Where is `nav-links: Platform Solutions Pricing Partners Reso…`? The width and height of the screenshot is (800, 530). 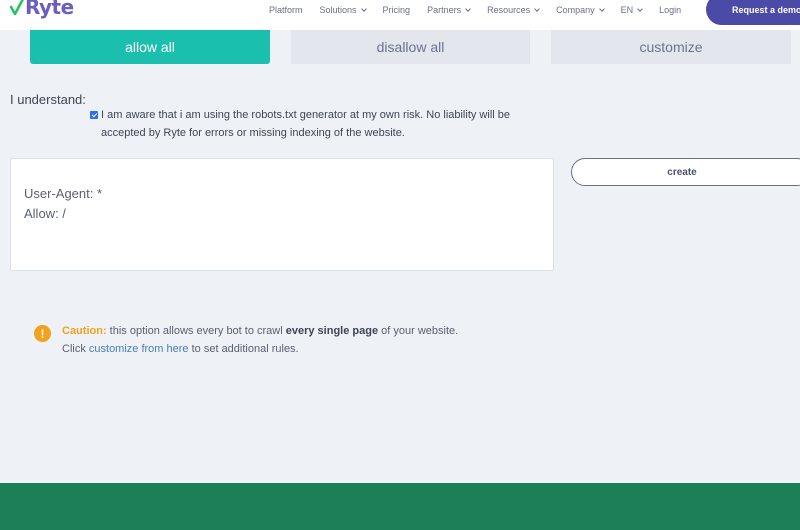
nav-links: Platform Solutions Pricing Partners Reso… is located at coordinates (483, 10).